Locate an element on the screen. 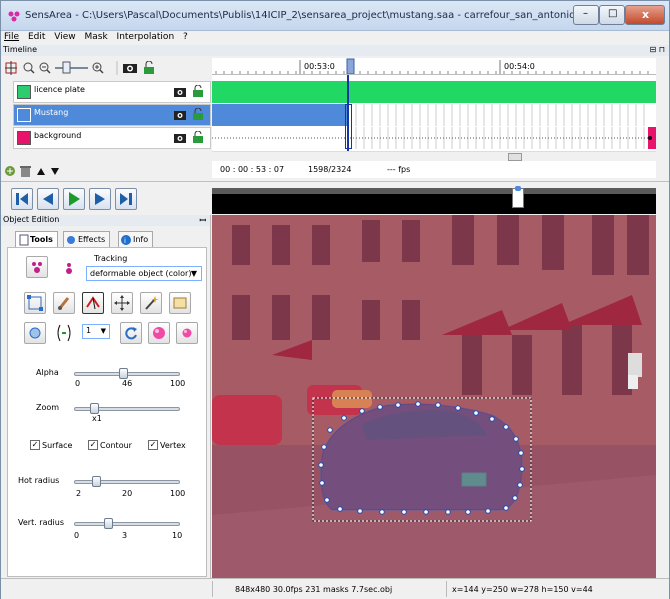 The width and height of the screenshot is (670, 599). menu-interpolation: Interpolation is located at coordinates (146, 36).